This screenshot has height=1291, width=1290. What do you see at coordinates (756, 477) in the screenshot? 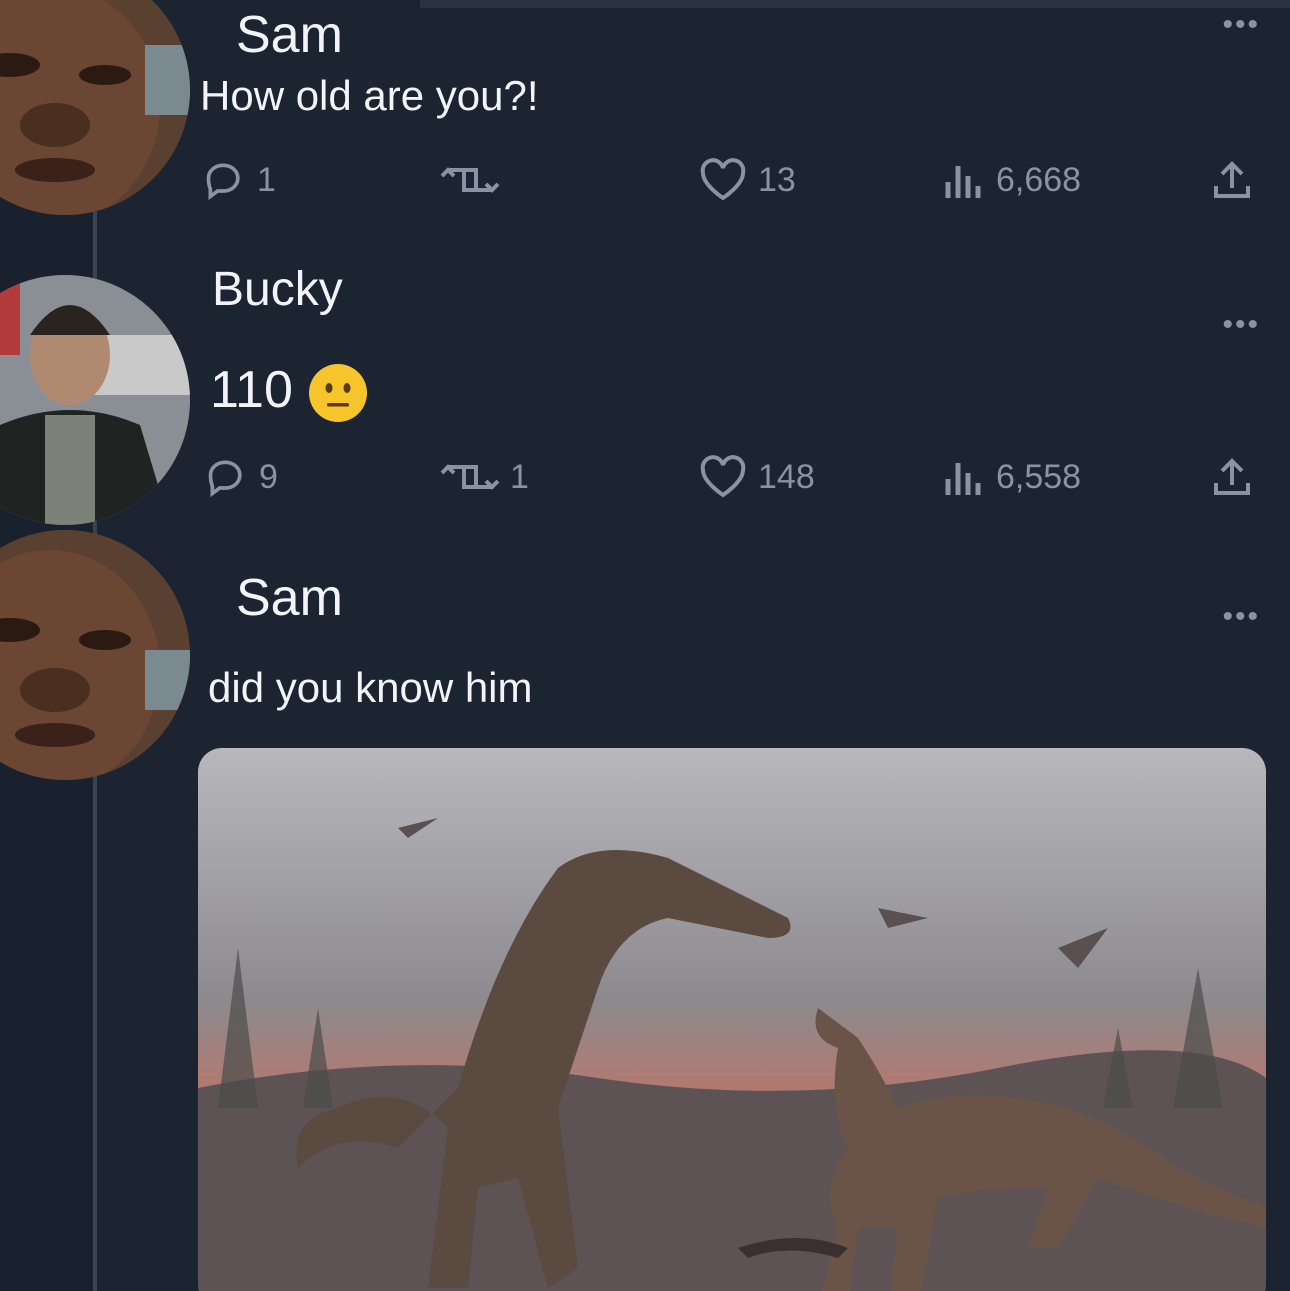
I see `like-button: 148` at bounding box center [756, 477].